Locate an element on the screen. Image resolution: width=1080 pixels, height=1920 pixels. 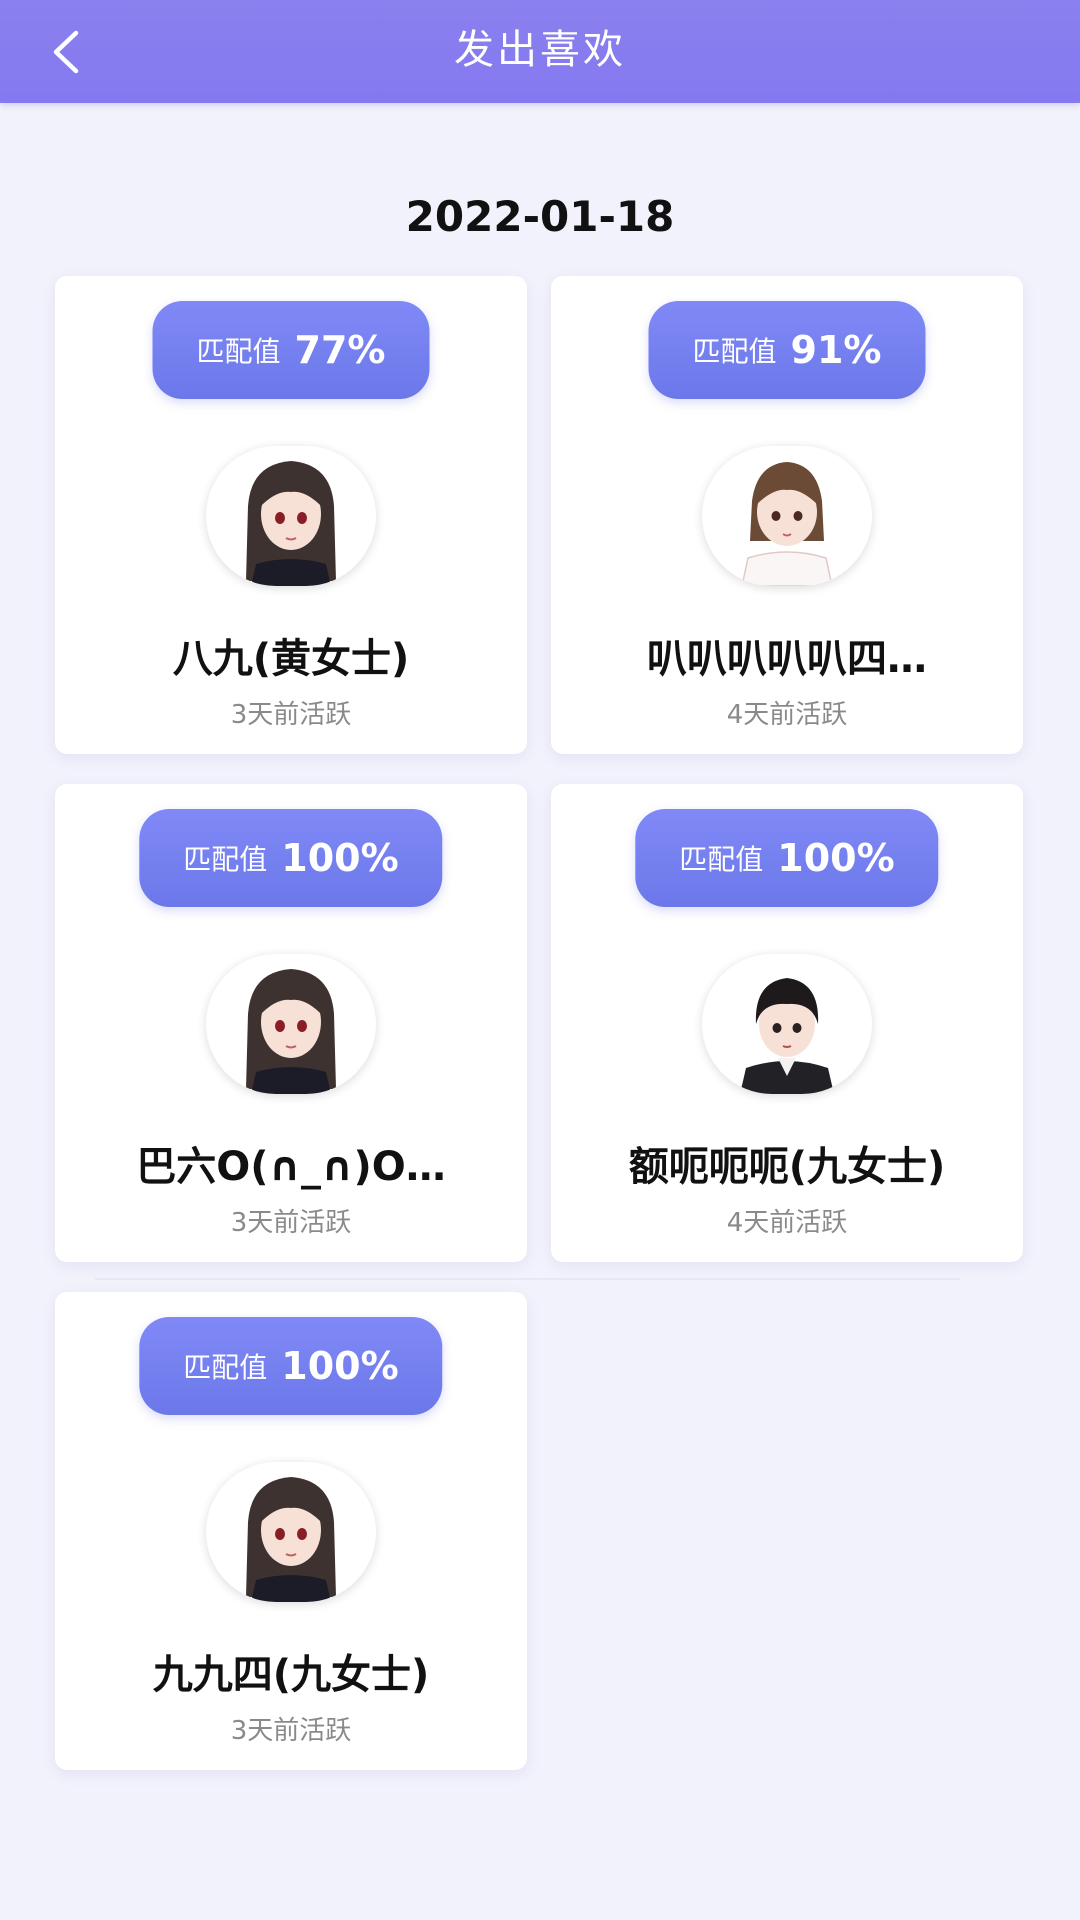
user-card: 匹配值 100% 额呃呃呃(九女士) 4天前活跃 is located at coordinates (787, 1023).